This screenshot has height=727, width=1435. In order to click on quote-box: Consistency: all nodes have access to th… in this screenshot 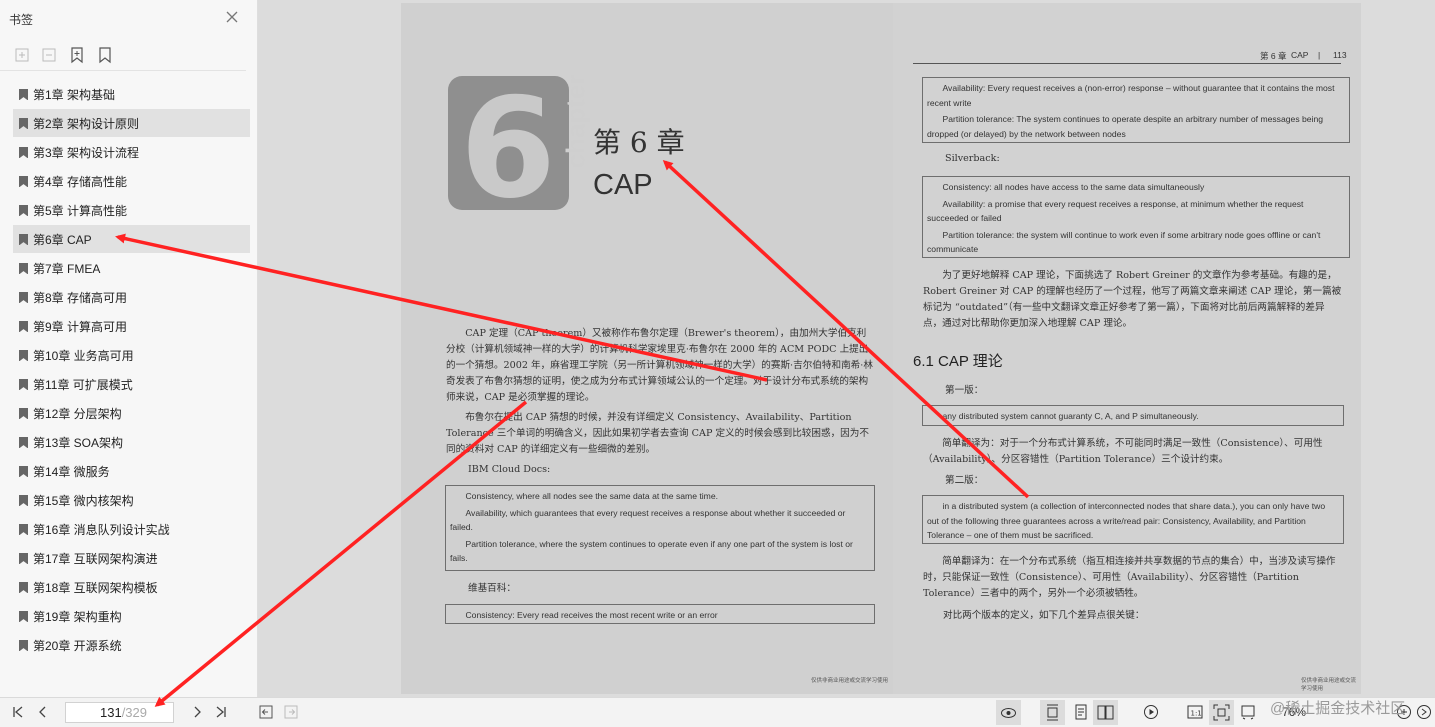, I will do `click(1136, 217)`.